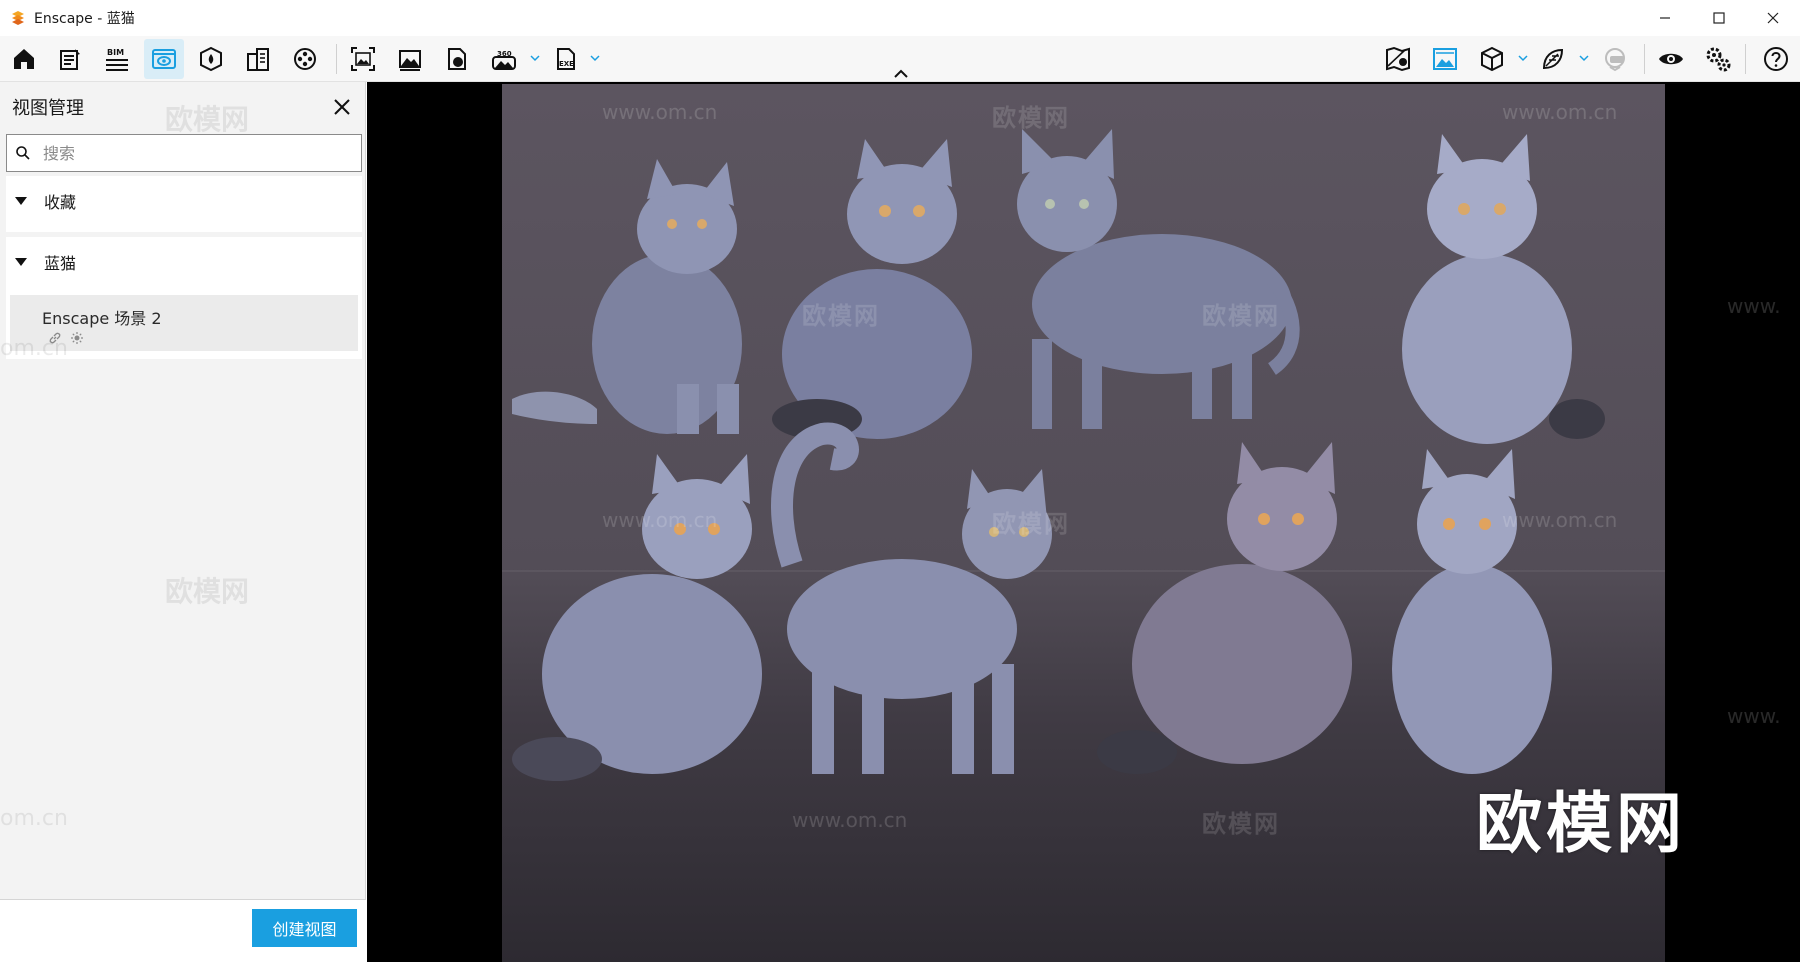 Image resolution: width=1800 pixels, height=962 pixels. I want to click on home-icon, so click(24, 59).